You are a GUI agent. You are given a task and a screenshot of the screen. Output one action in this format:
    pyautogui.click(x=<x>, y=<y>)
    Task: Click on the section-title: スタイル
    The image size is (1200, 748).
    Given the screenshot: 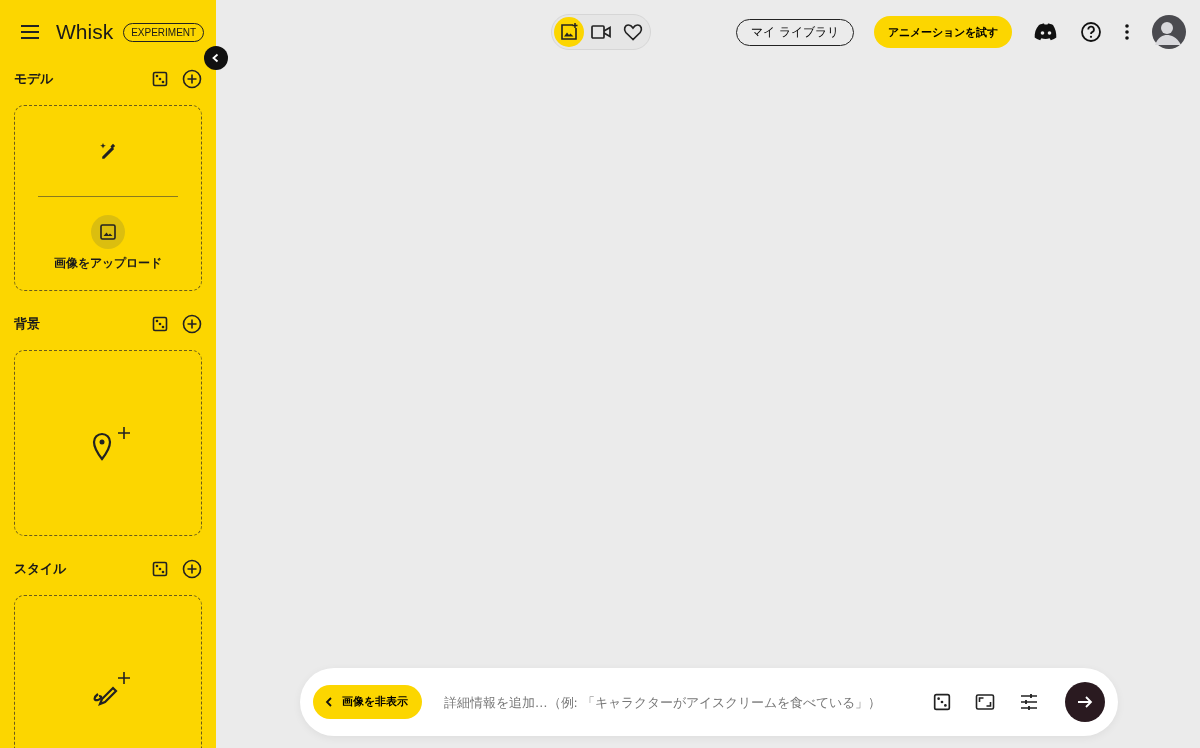 What is the action you would take?
    pyautogui.click(x=40, y=569)
    